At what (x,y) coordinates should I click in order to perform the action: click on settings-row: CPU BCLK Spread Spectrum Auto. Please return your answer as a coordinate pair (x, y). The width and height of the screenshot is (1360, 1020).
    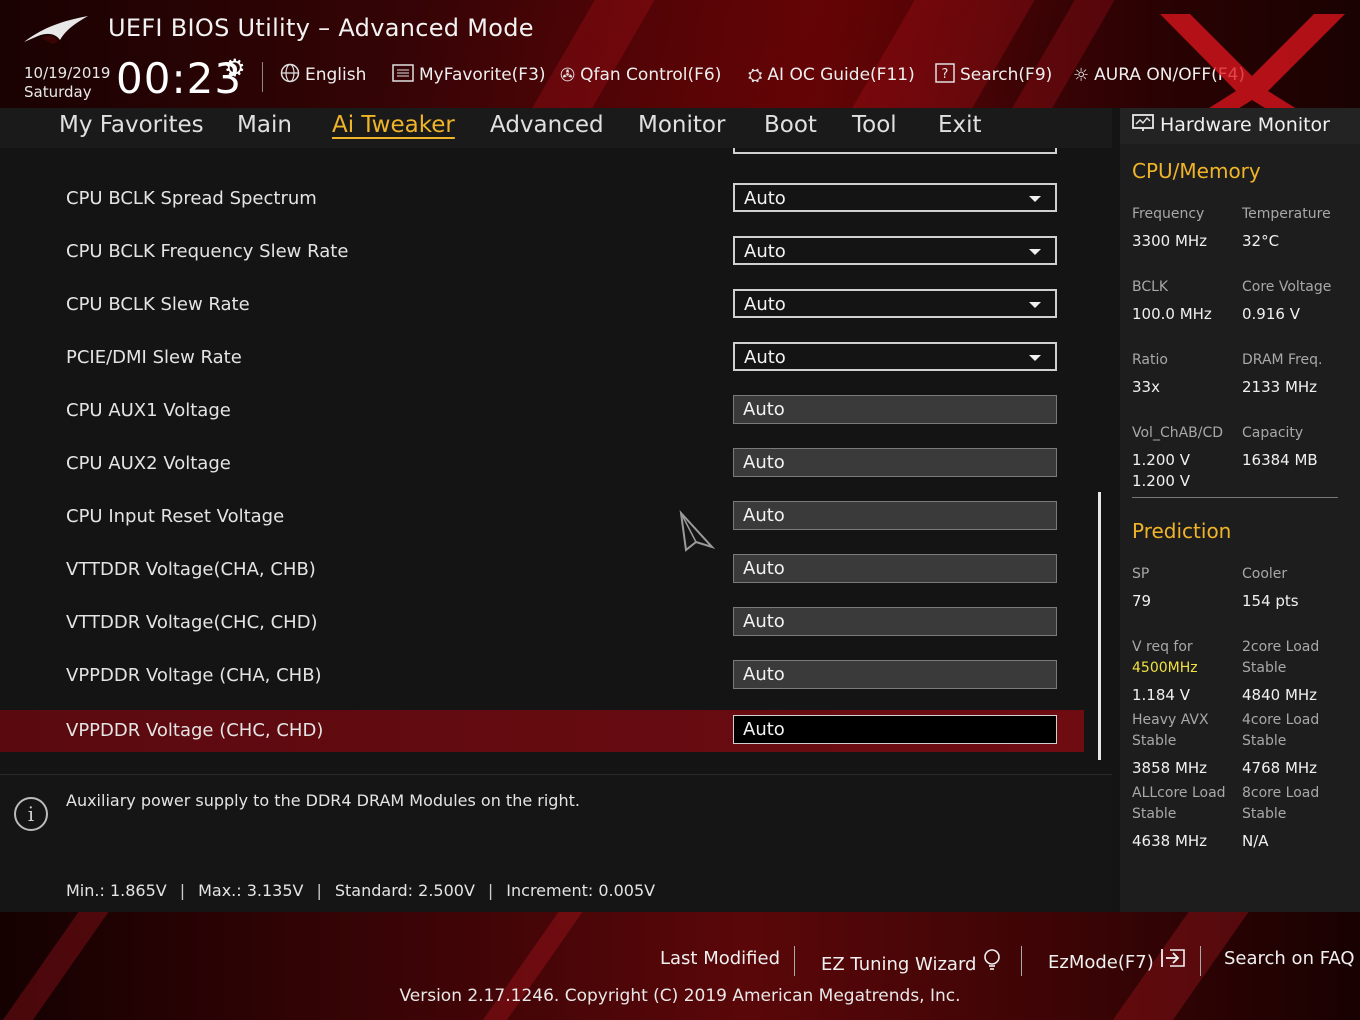
    Looking at the image, I should click on (542, 199).